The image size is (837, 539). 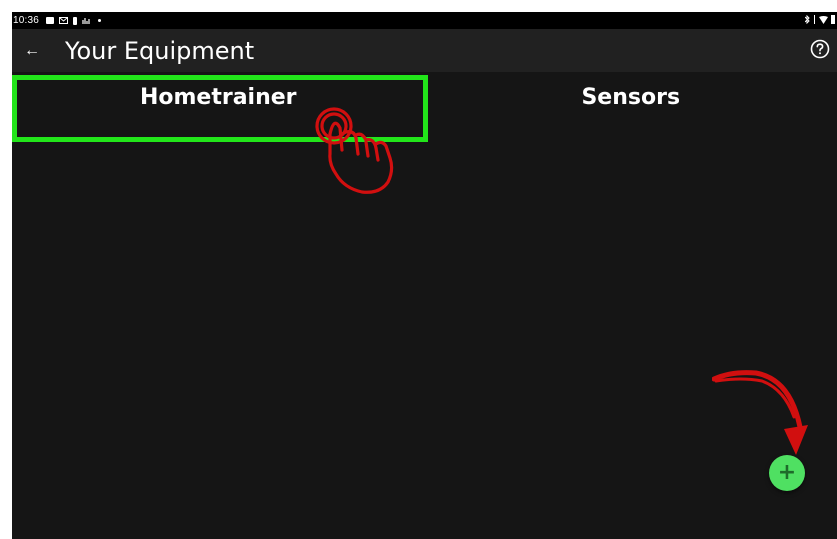 I want to click on tab-sensors: Sensors, so click(x=631, y=109).